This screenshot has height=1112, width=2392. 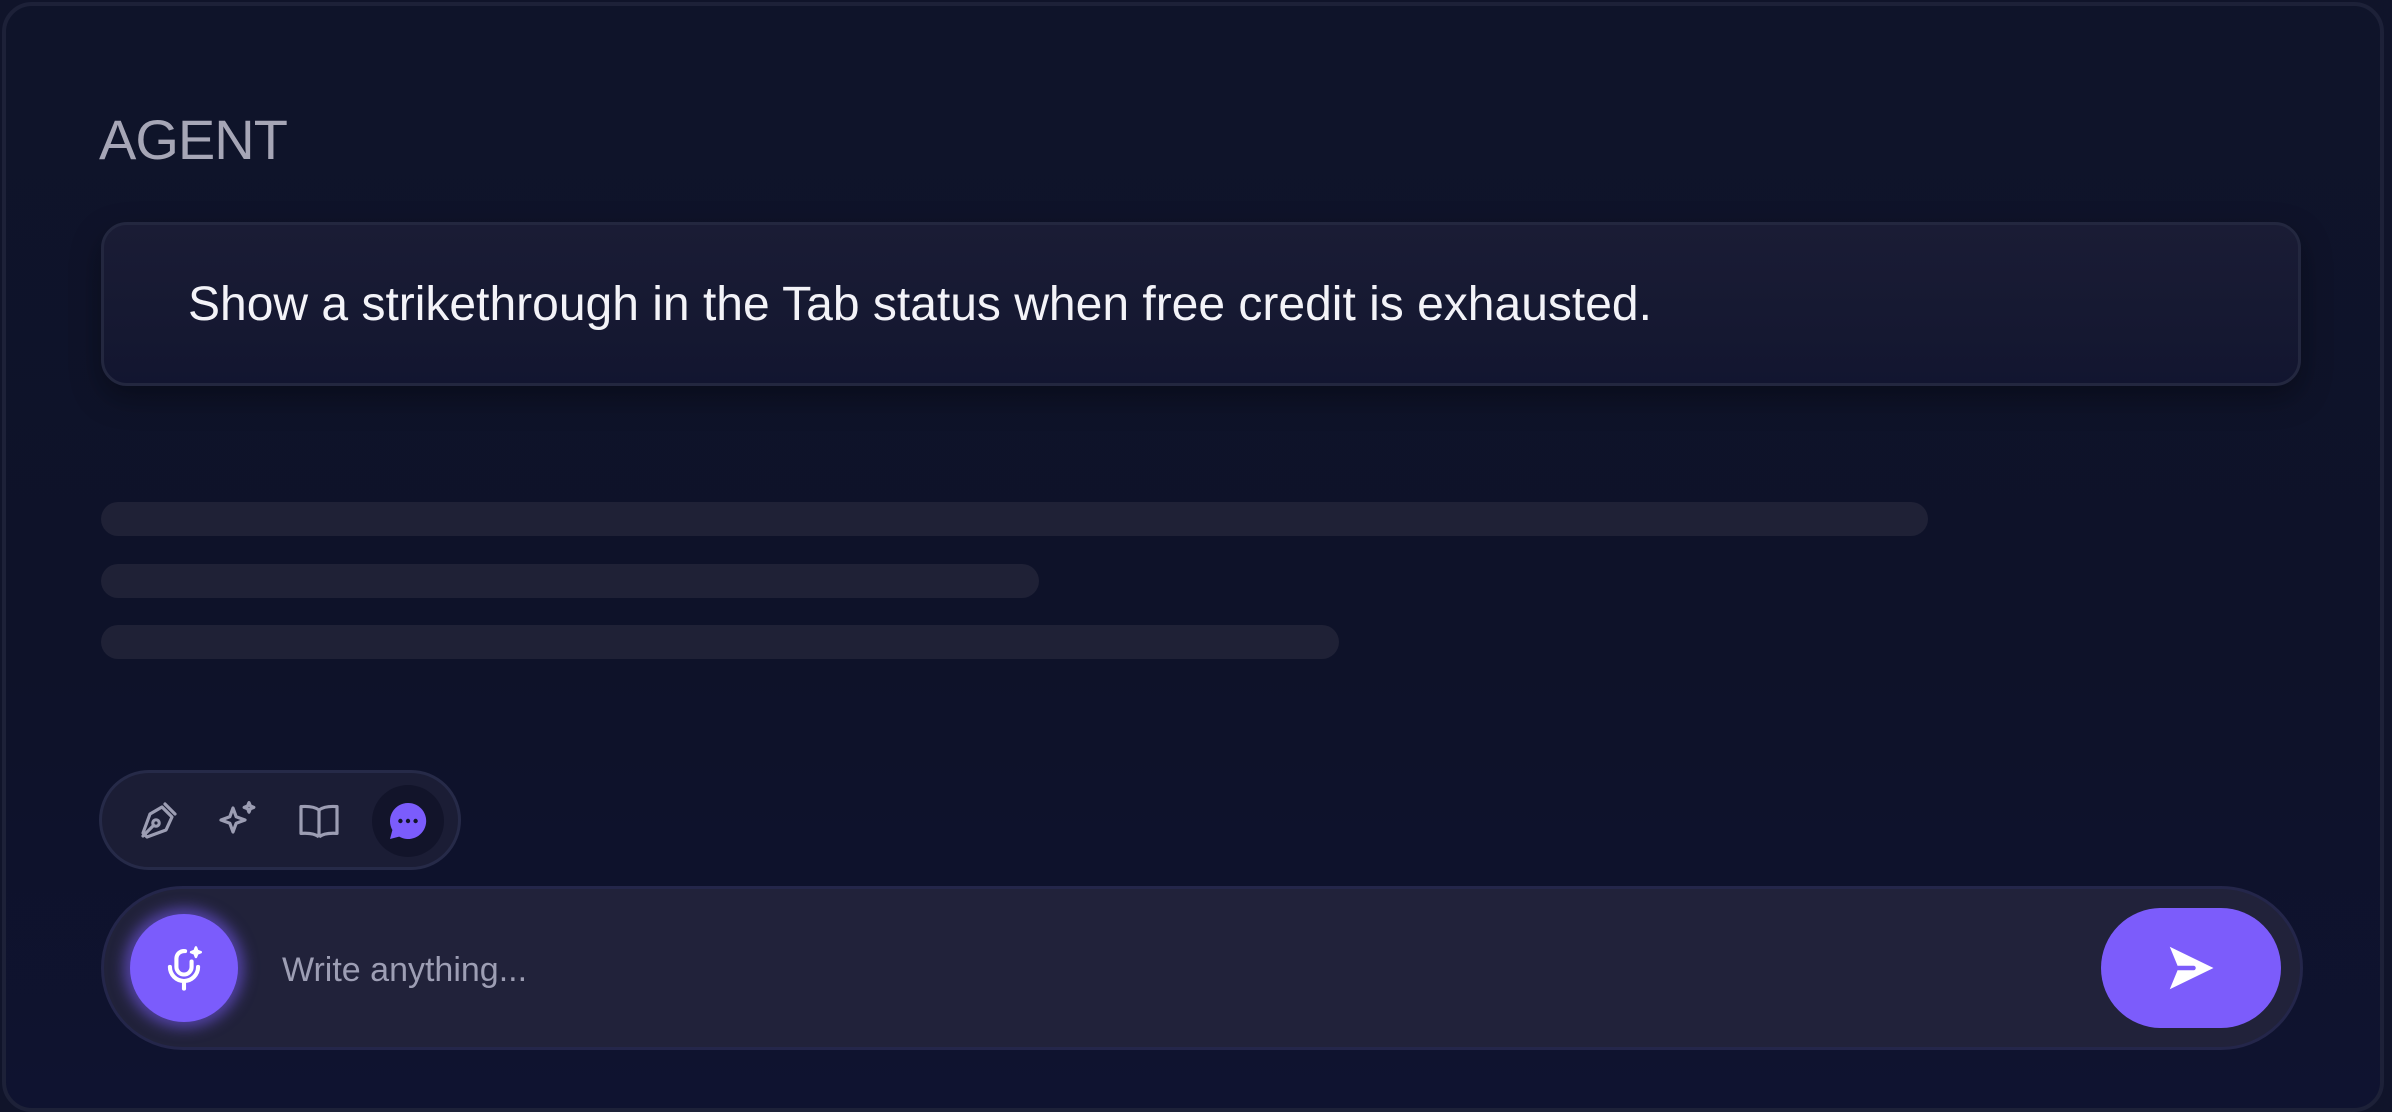 I want to click on send-button, so click(x=2191, y=968).